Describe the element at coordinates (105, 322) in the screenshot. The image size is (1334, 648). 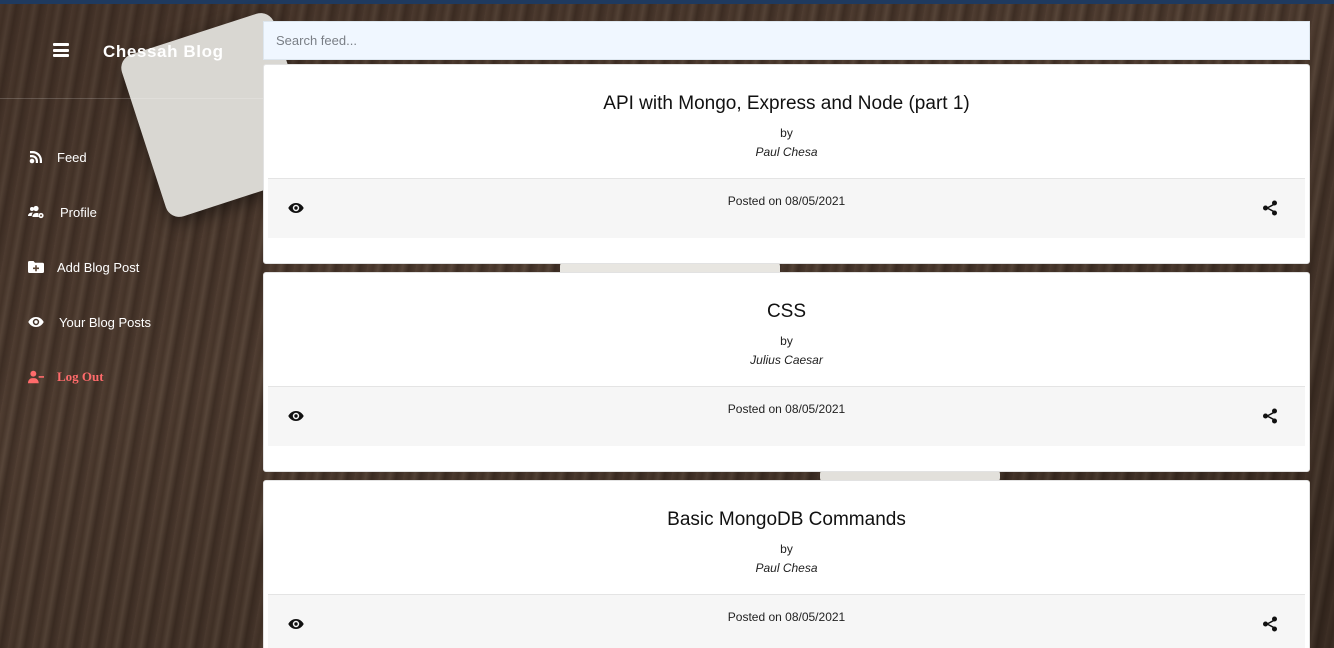
I see `sidebar-item-label: Your Blog Posts` at that location.